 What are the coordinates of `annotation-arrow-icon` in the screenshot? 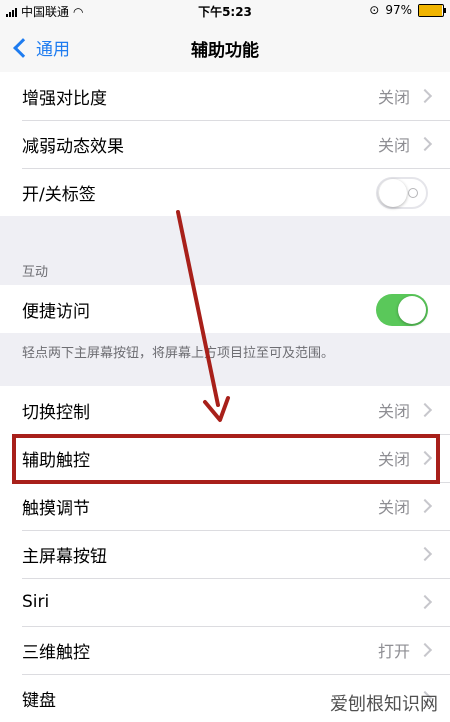 It's located at (203, 316).